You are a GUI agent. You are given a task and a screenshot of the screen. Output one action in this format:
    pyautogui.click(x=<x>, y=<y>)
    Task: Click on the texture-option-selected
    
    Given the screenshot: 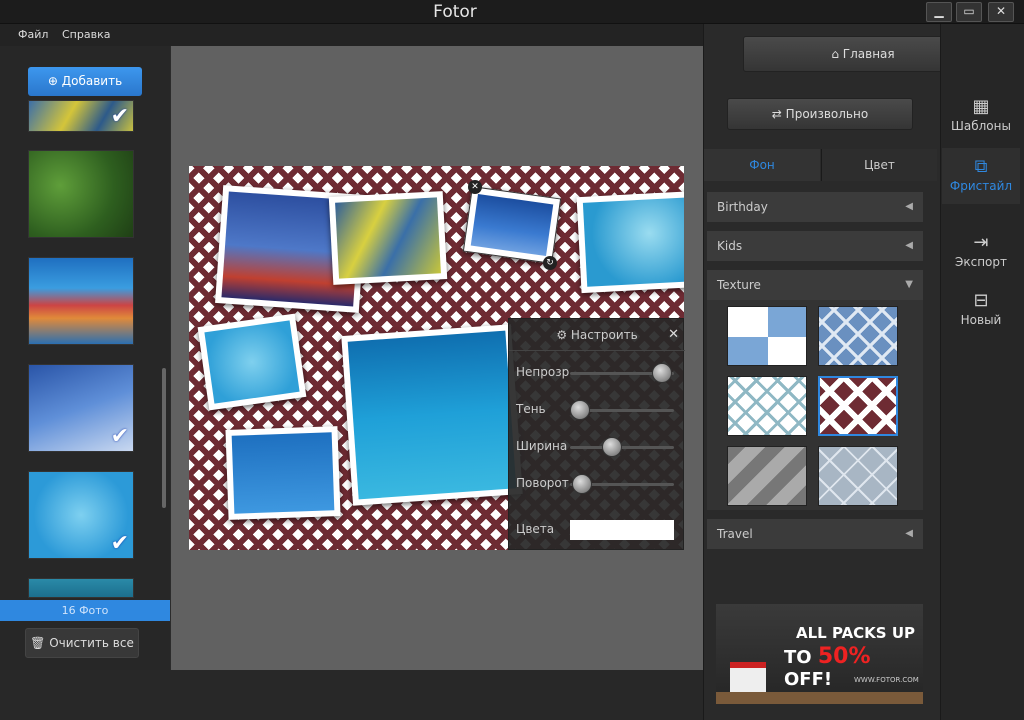 What is the action you would take?
    pyautogui.click(x=858, y=406)
    